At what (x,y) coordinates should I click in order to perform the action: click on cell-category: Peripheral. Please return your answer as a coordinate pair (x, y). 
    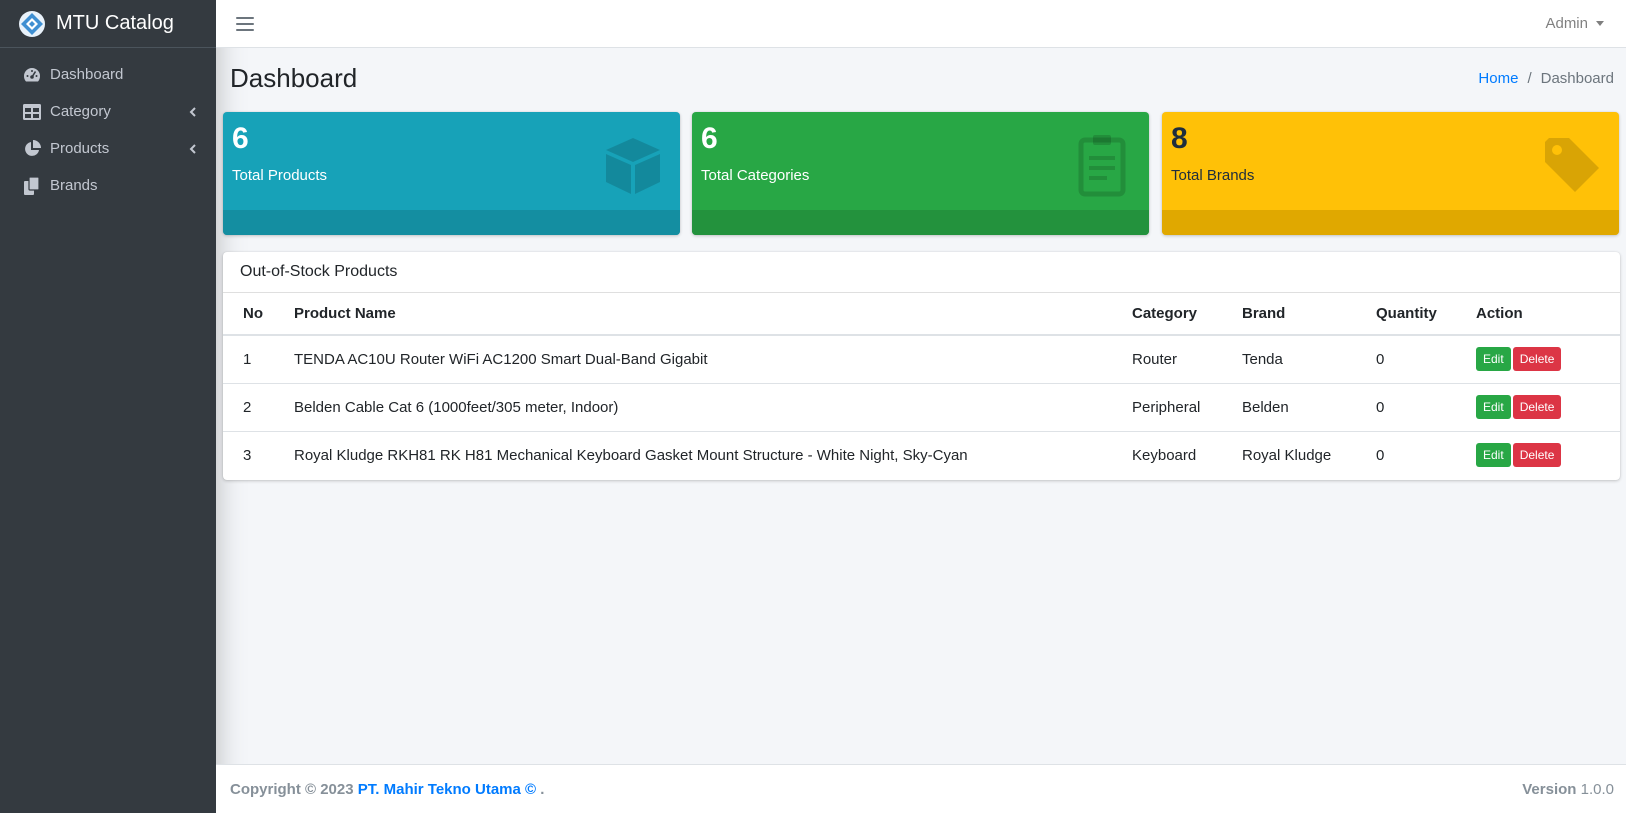
    Looking at the image, I should click on (1167, 407).